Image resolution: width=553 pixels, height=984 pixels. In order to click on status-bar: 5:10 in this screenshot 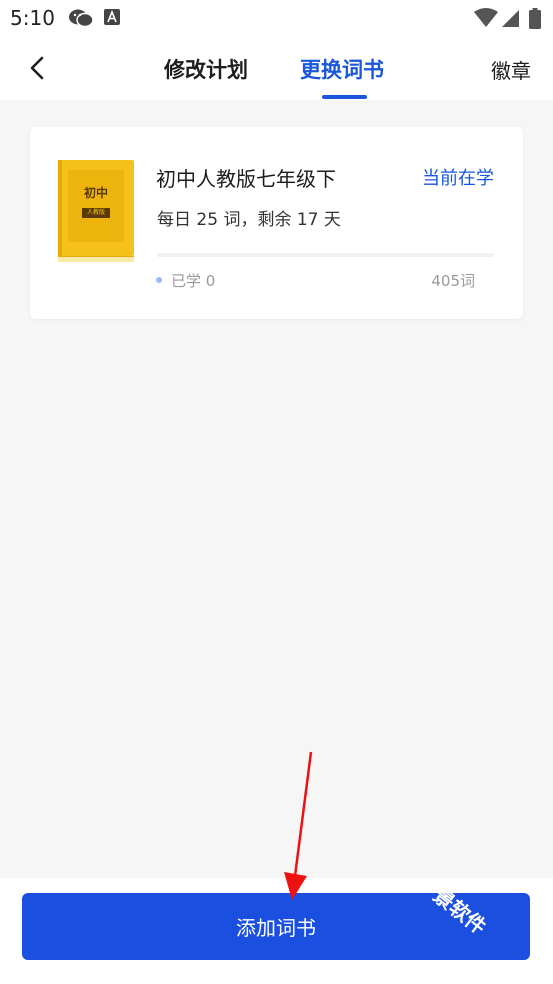, I will do `click(276, 19)`.